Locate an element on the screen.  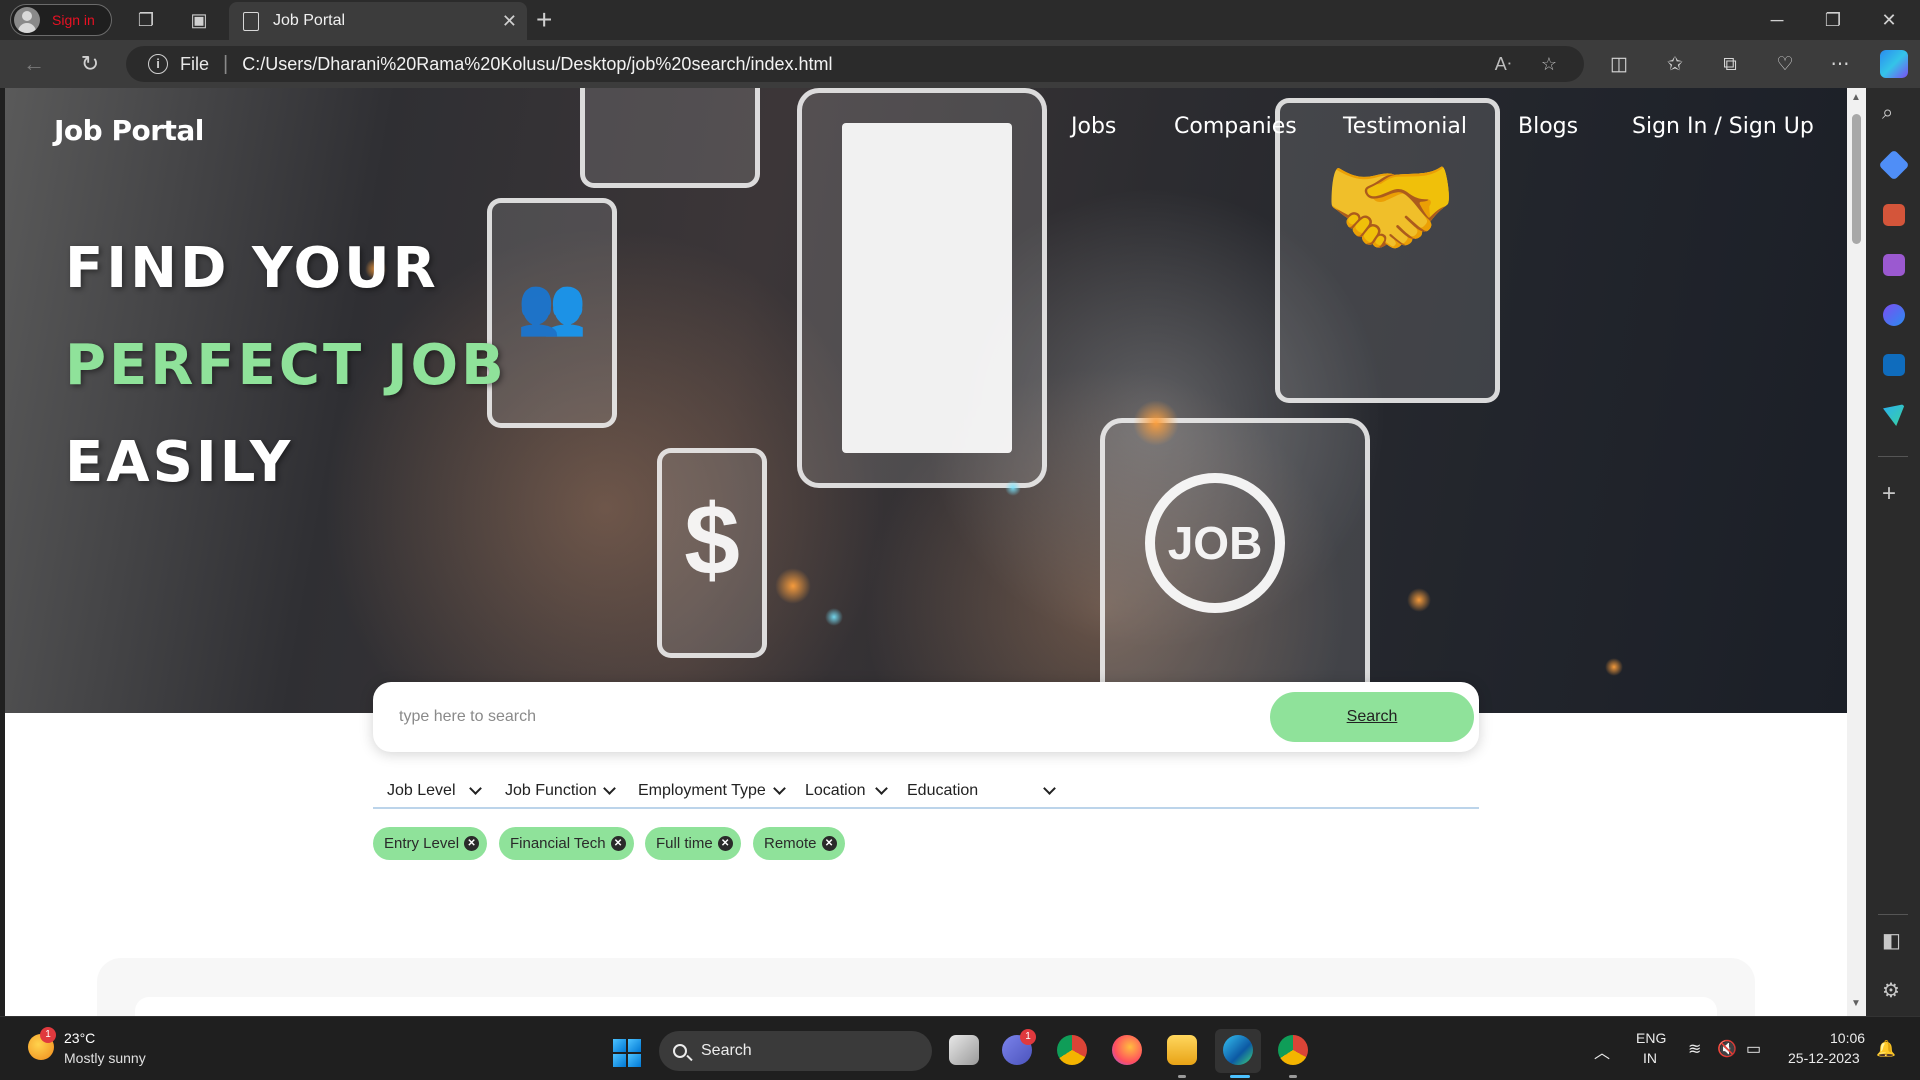
wifi-icon: ≋ is located at coordinates (1694, 1049).